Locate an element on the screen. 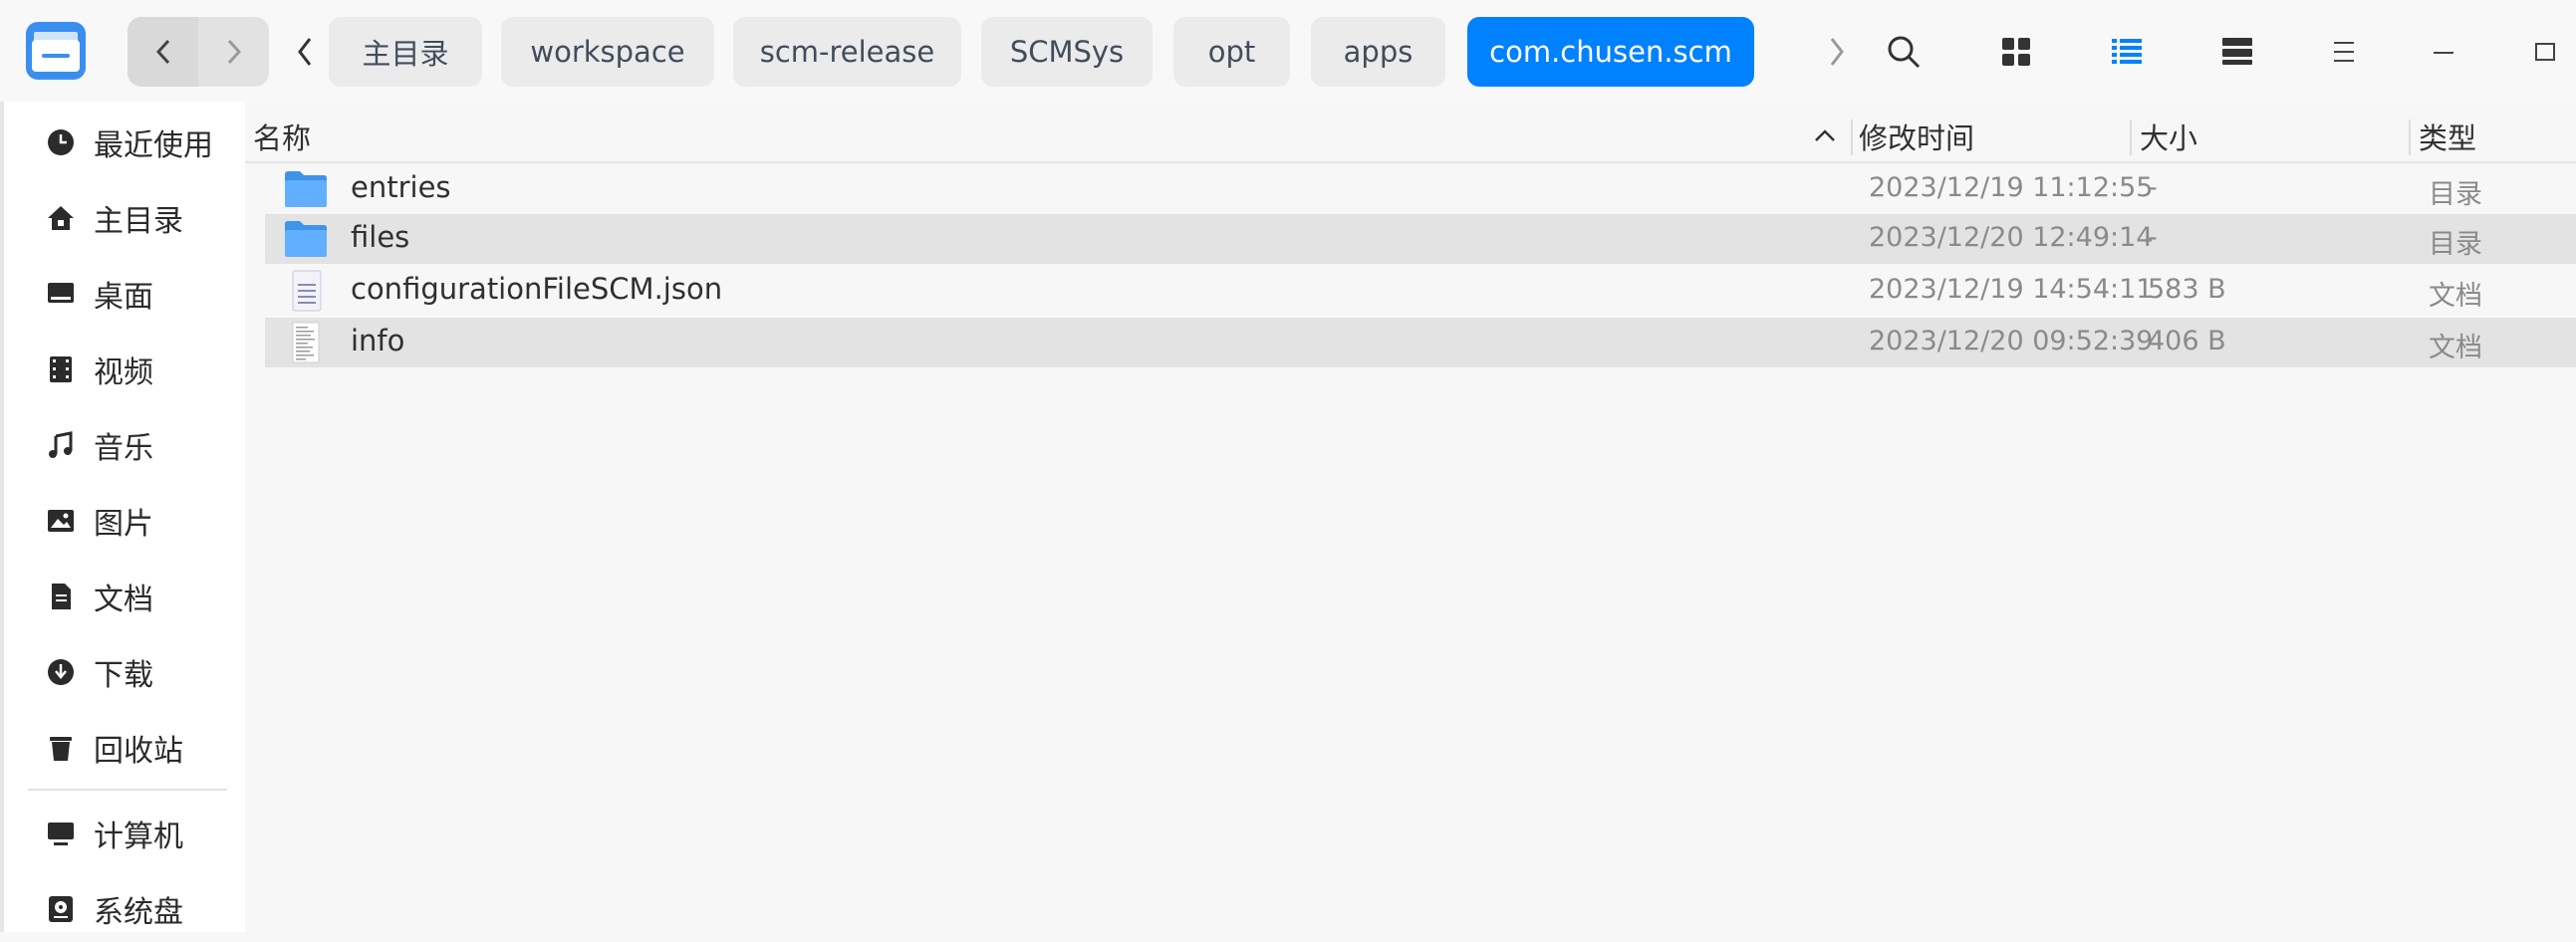 The width and height of the screenshot is (2576, 942). history-nav-group is located at coordinates (198, 52).